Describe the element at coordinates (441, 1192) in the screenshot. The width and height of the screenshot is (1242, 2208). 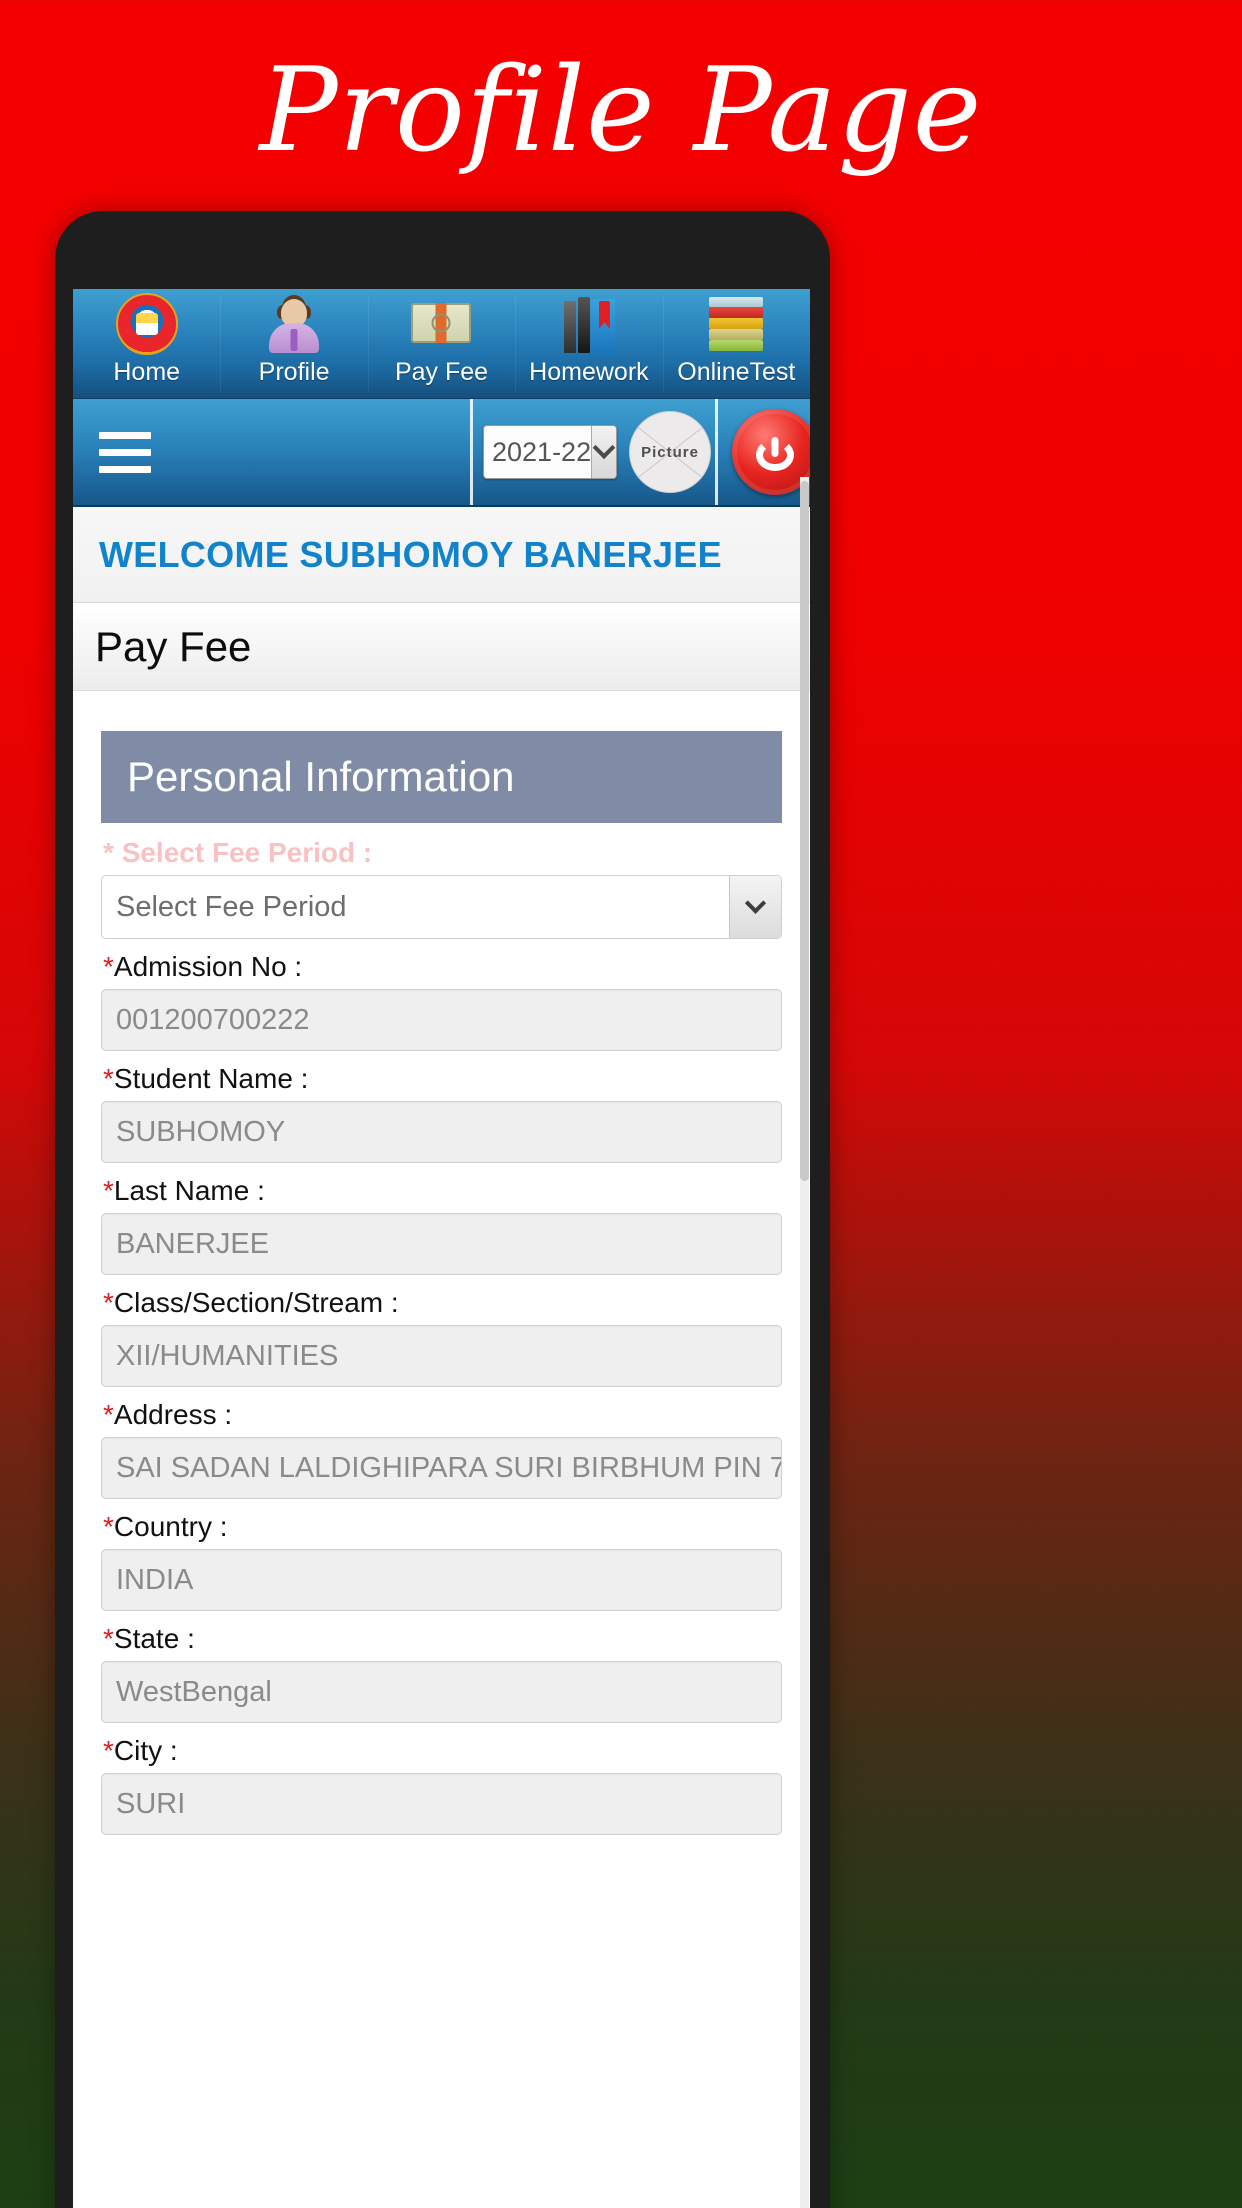
I see `field-label-3: *Last Name :` at that location.